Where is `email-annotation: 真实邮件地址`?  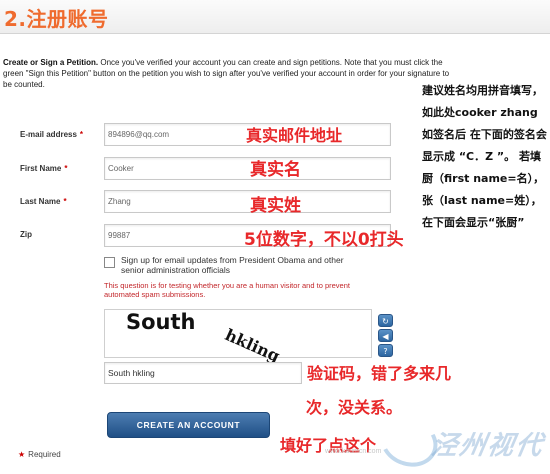 email-annotation: 真实邮件地址 is located at coordinates (294, 135).